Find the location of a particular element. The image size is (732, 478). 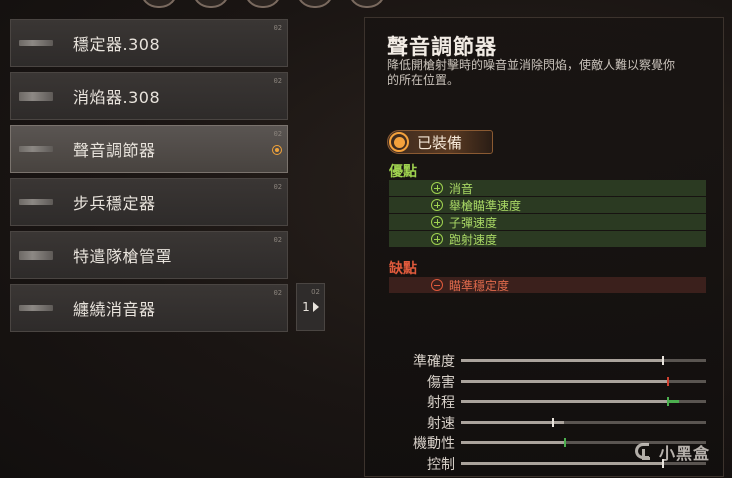

con-item: 瞄準穩定度 is located at coordinates (547, 285).